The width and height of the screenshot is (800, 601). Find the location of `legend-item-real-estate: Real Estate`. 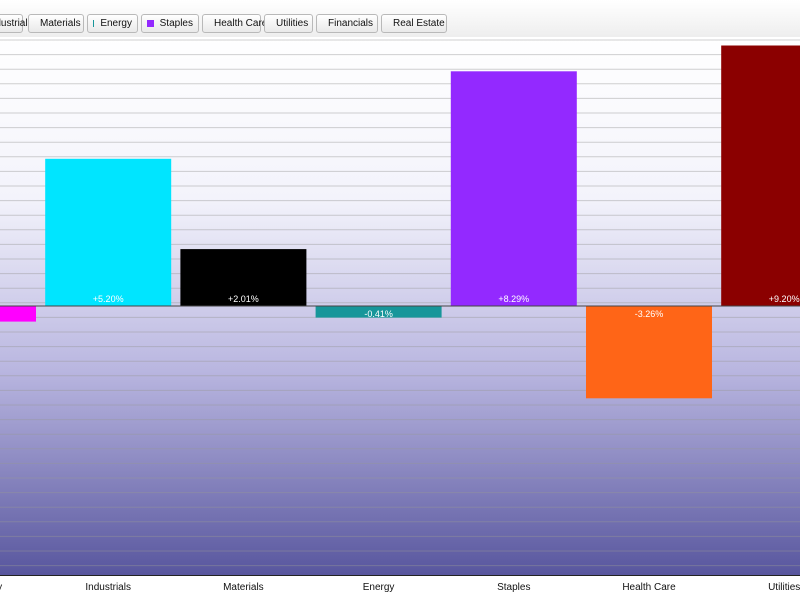

legend-item-real-estate: Real Estate is located at coordinates (414, 23).